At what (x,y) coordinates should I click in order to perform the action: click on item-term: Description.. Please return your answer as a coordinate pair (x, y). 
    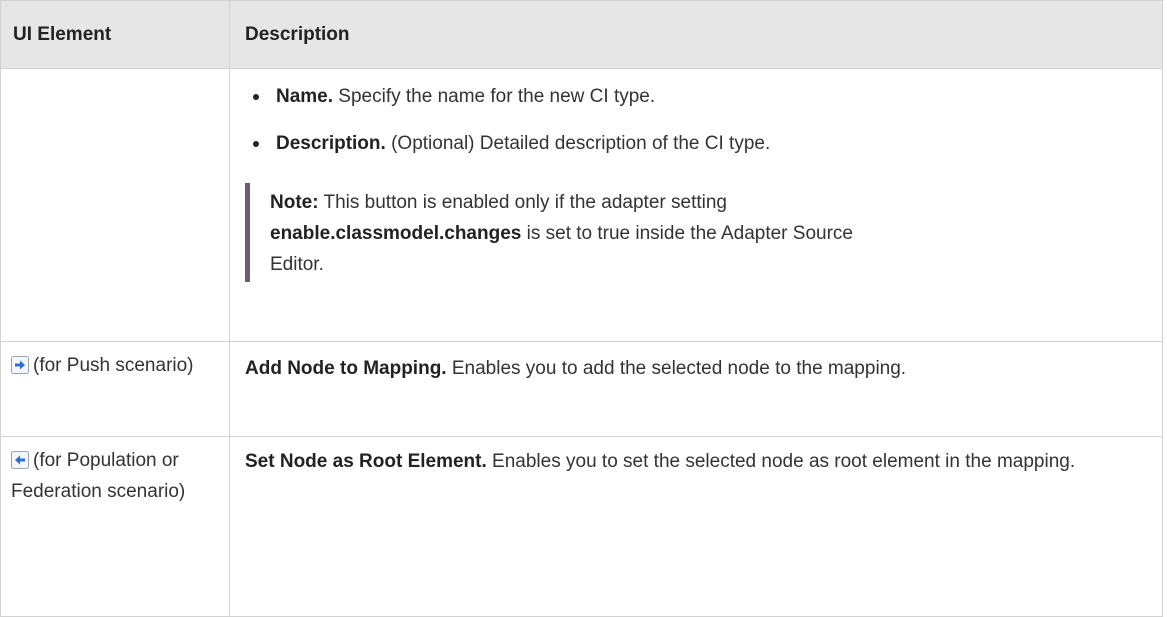
    Looking at the image, I should click on (331, 143).